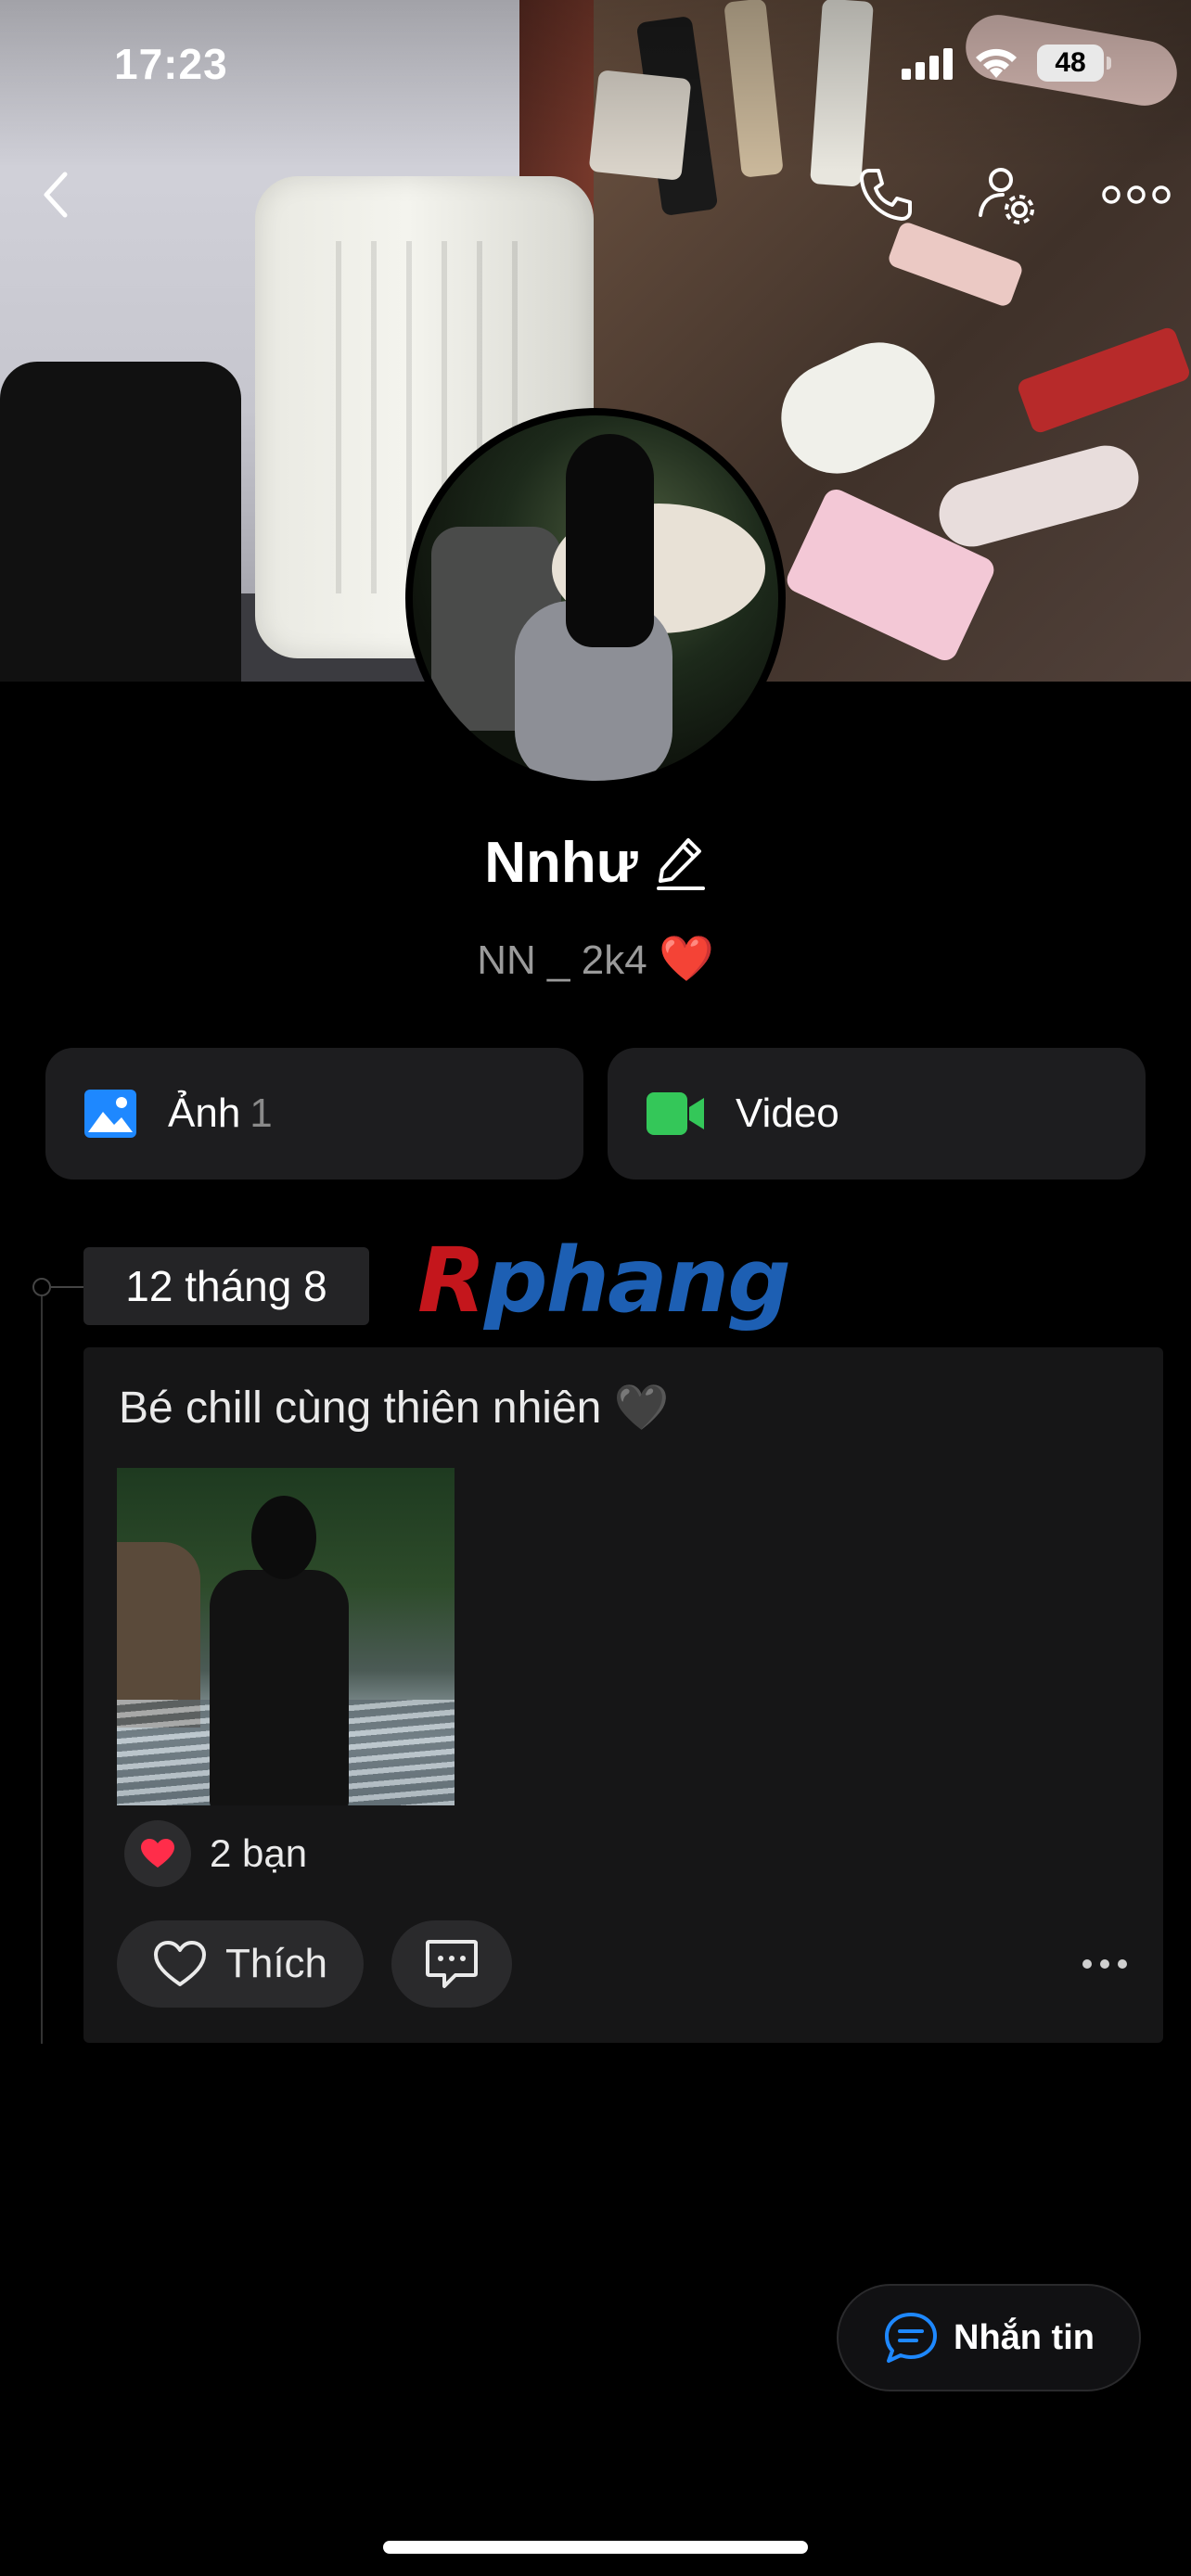 This screenshot has width=1191, height=2576. Describe the element at coordinates (179, 1964) in the screenshot. I see `heart-outline-icon` at that location.